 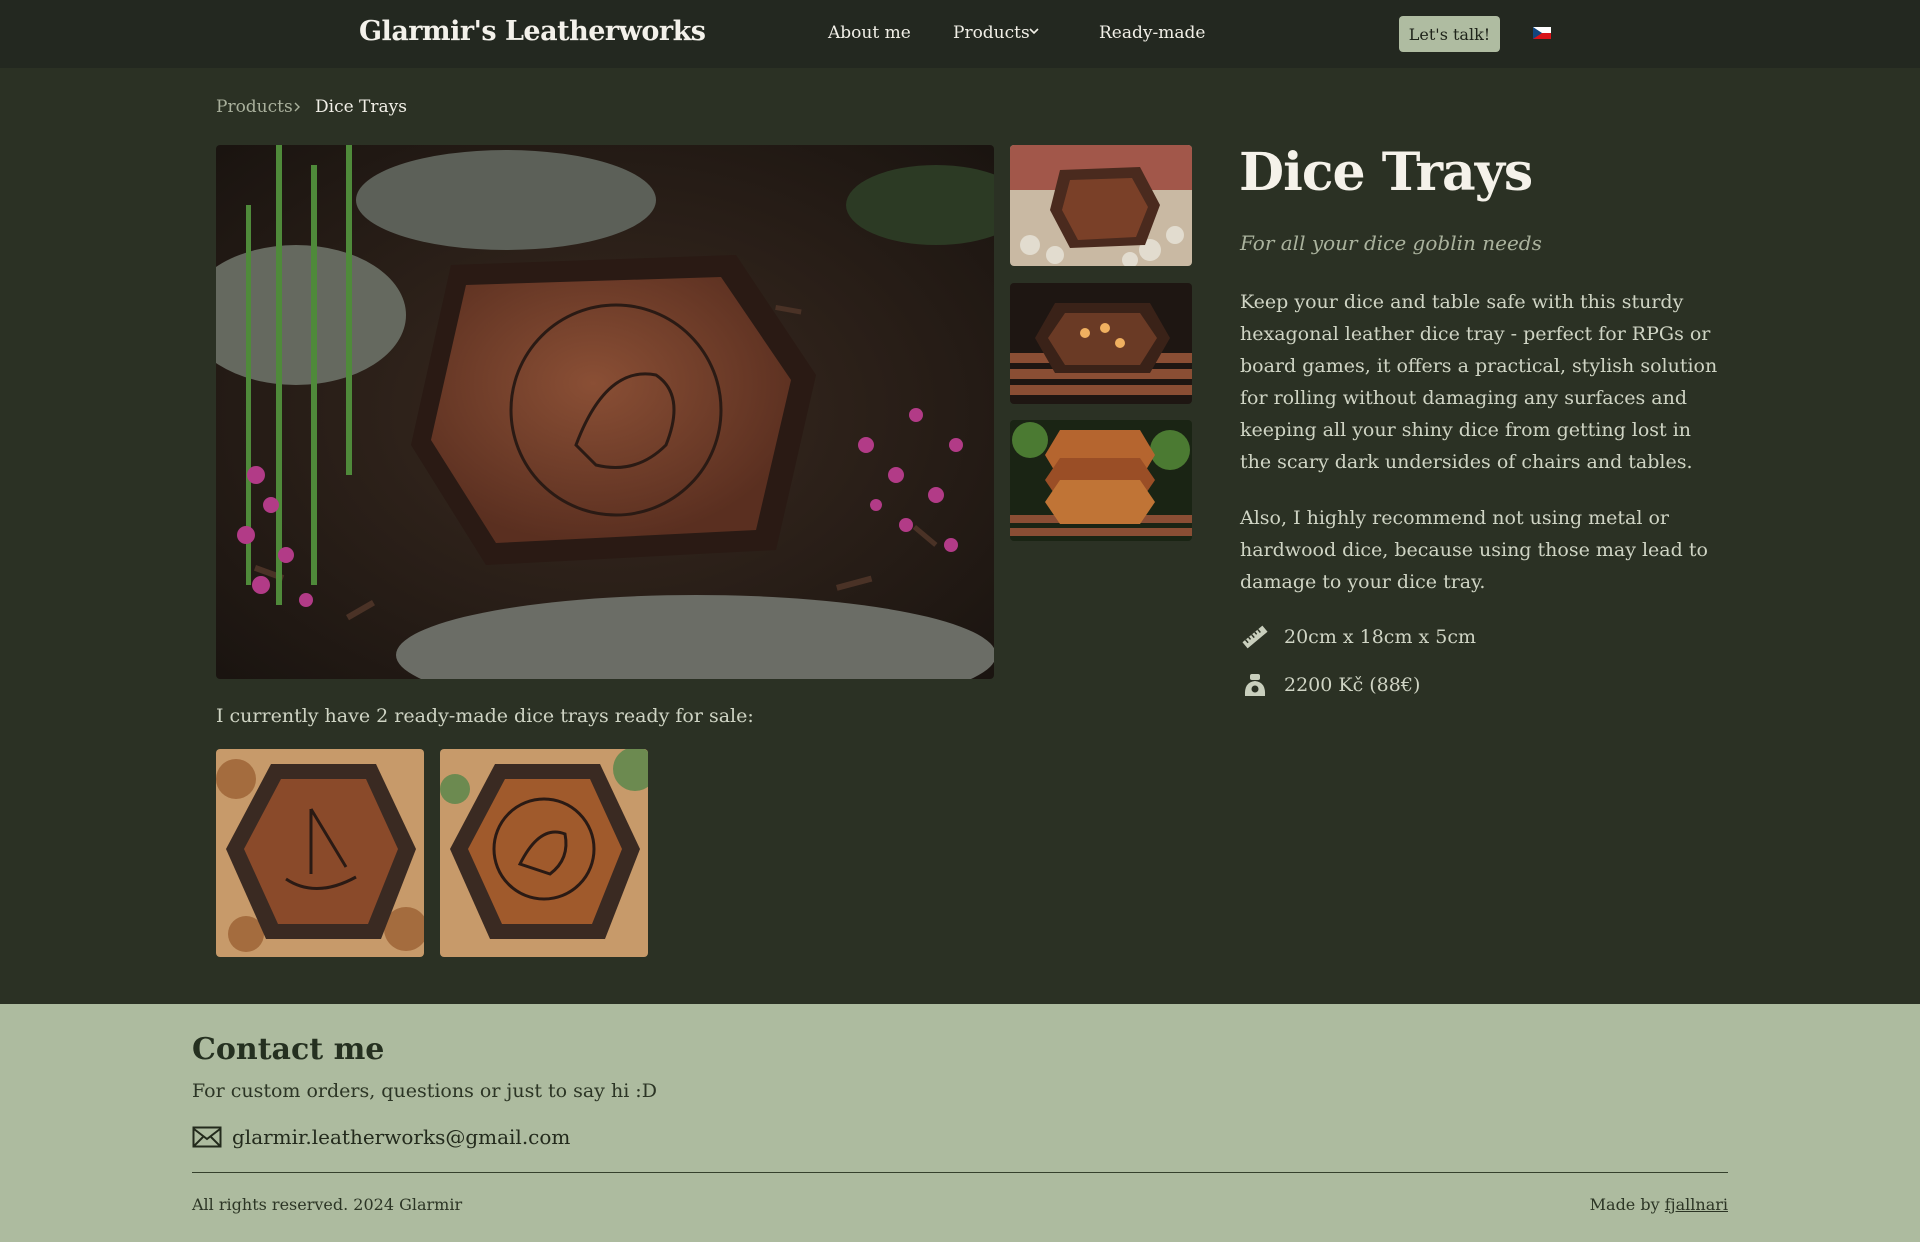 What do you see at coordinates (544, 853) in the screenshot?
I see `ready-made-tray-fox` at bounding box center [544, 853].